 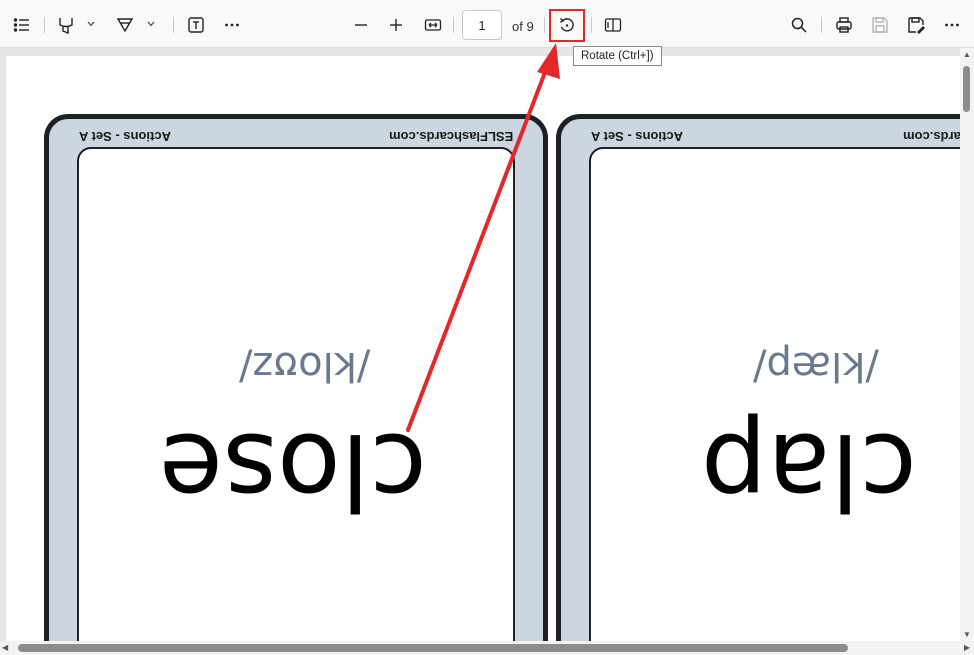 What do you see at coordinates (66, 25) in the screenshot?
I see `highlighter-icon` at bounding box center [66, 25].